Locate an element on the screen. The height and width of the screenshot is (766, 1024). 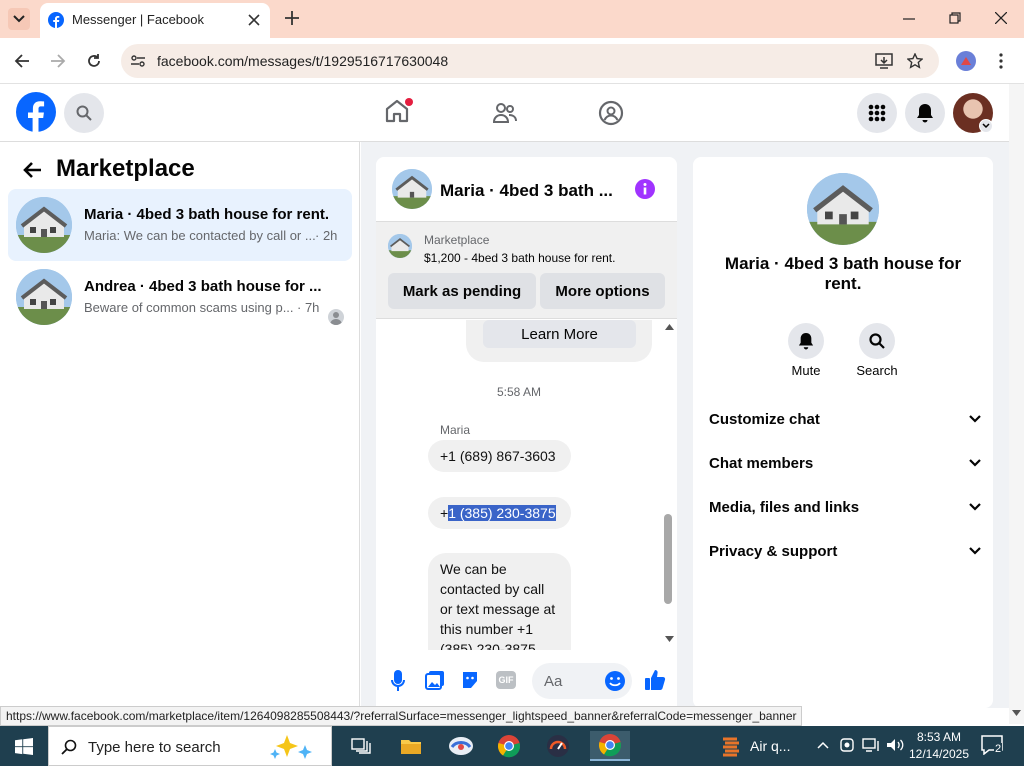
chrome-icon is located at coordinates (610, 745).